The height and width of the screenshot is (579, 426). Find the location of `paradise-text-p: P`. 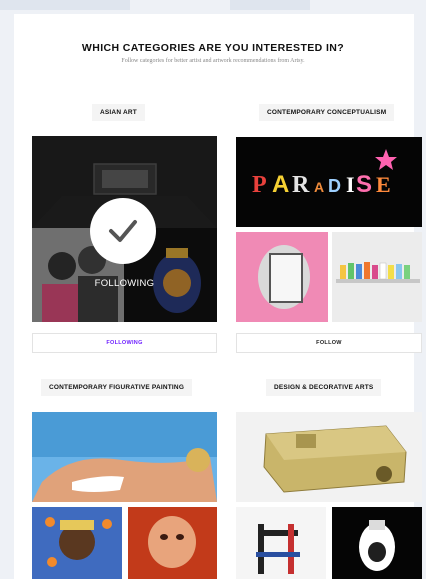

paradise-text-p: P is located at coordinates (259, 185).